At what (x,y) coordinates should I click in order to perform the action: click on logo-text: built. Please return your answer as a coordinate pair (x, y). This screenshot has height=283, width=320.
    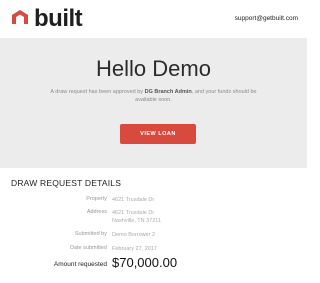
    Looking at the image, I should click on (58, 18).